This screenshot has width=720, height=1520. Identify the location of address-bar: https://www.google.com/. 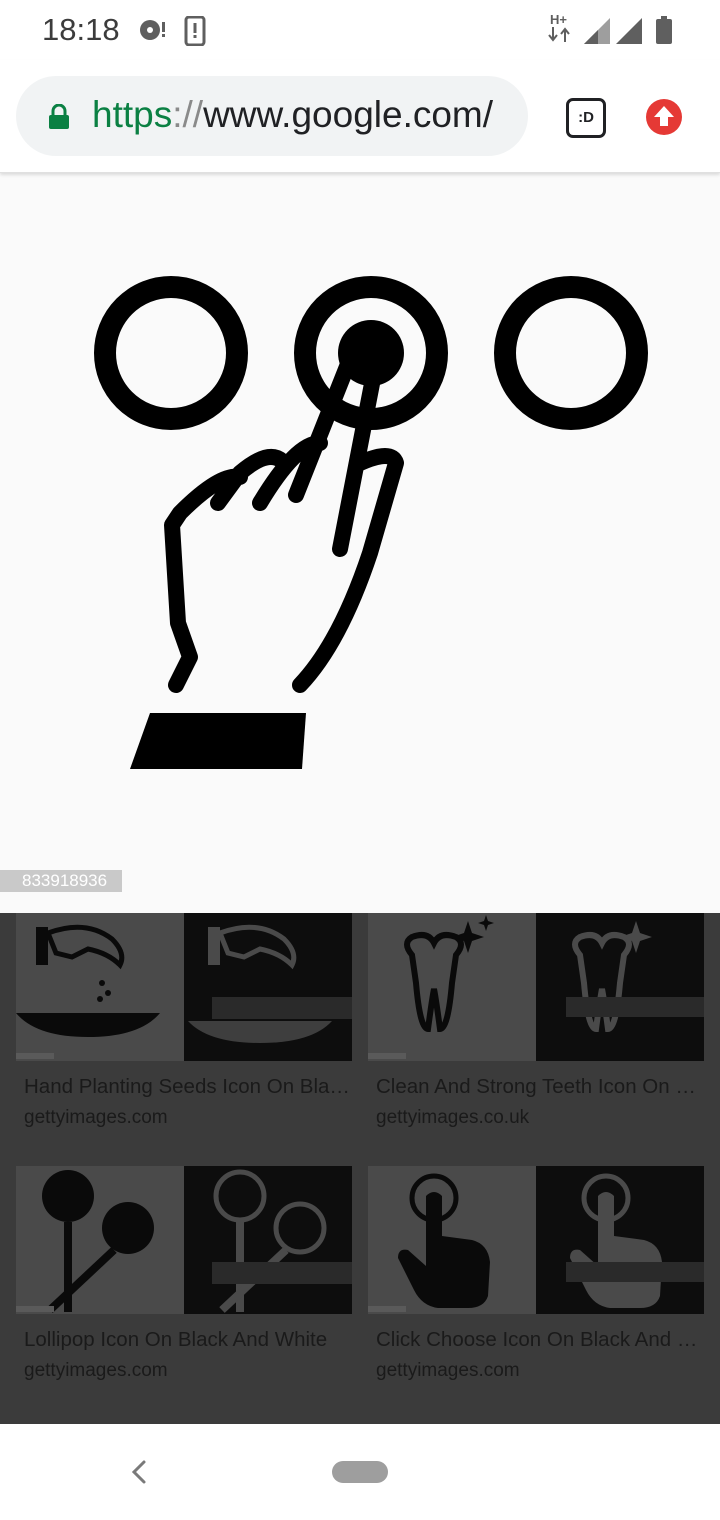
(272, 116).